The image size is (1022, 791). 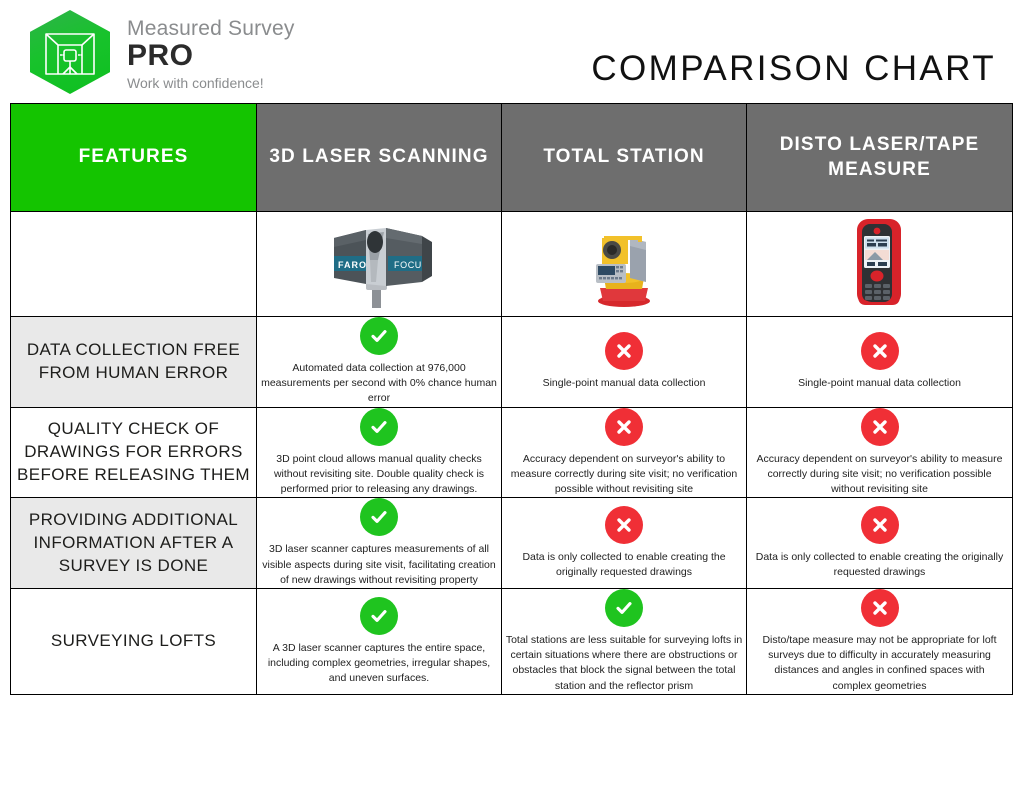 I want to click on device-image-spacer-cell, so click(x=133, y=264).